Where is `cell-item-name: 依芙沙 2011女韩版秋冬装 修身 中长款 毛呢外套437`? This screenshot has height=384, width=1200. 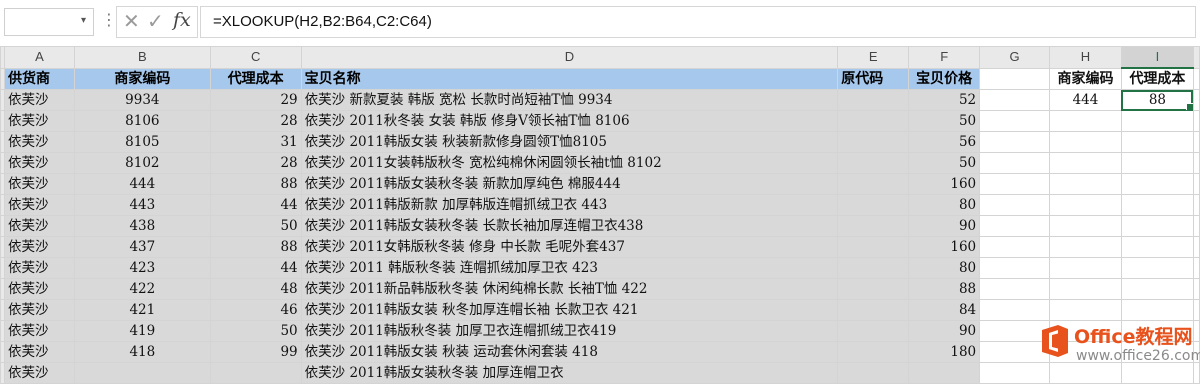
cell-item-name: 依芙沙 2011女韩版秋冬装 修身 中长款 毛呢外套437 is located at coordinates (569, 247).